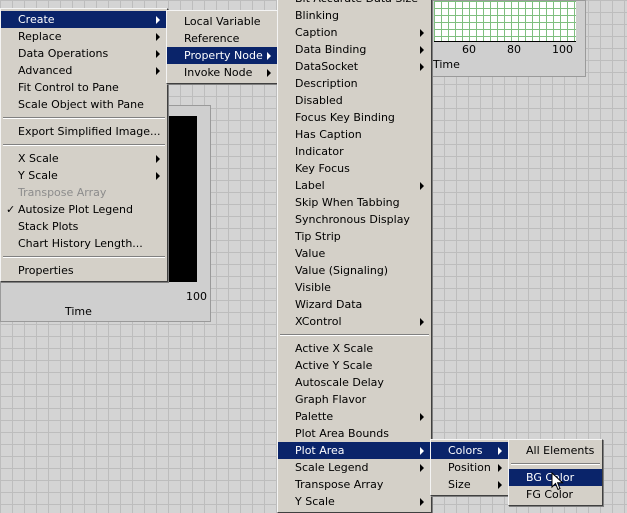  Describe the element at coordinates (342, 433) in the screenshot. I see `menu-item-label: Plot Area Bounds` at that location.